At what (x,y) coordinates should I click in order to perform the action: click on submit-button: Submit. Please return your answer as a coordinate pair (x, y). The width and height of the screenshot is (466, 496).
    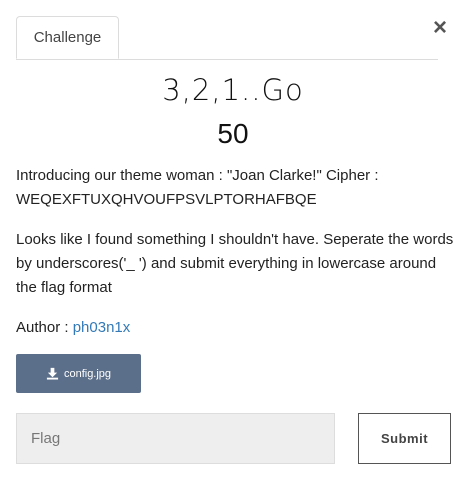
    Looking at the image, I should click on (404, 438).